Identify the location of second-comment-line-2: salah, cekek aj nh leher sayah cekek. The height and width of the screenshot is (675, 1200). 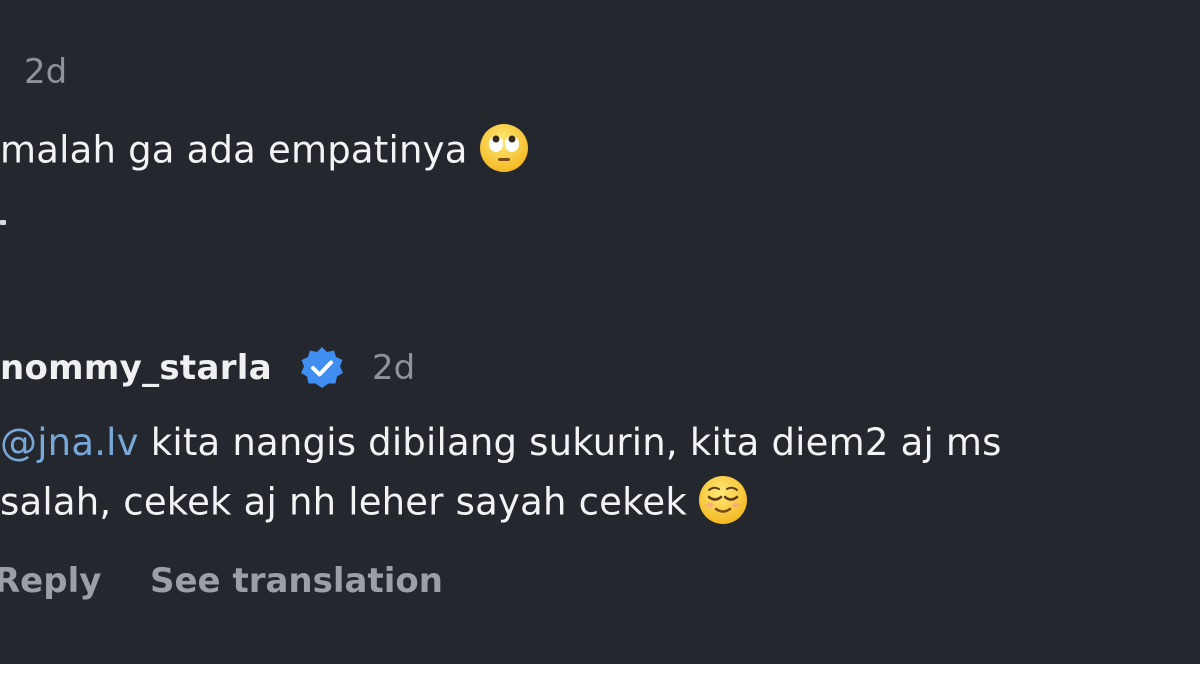
(374, 503).